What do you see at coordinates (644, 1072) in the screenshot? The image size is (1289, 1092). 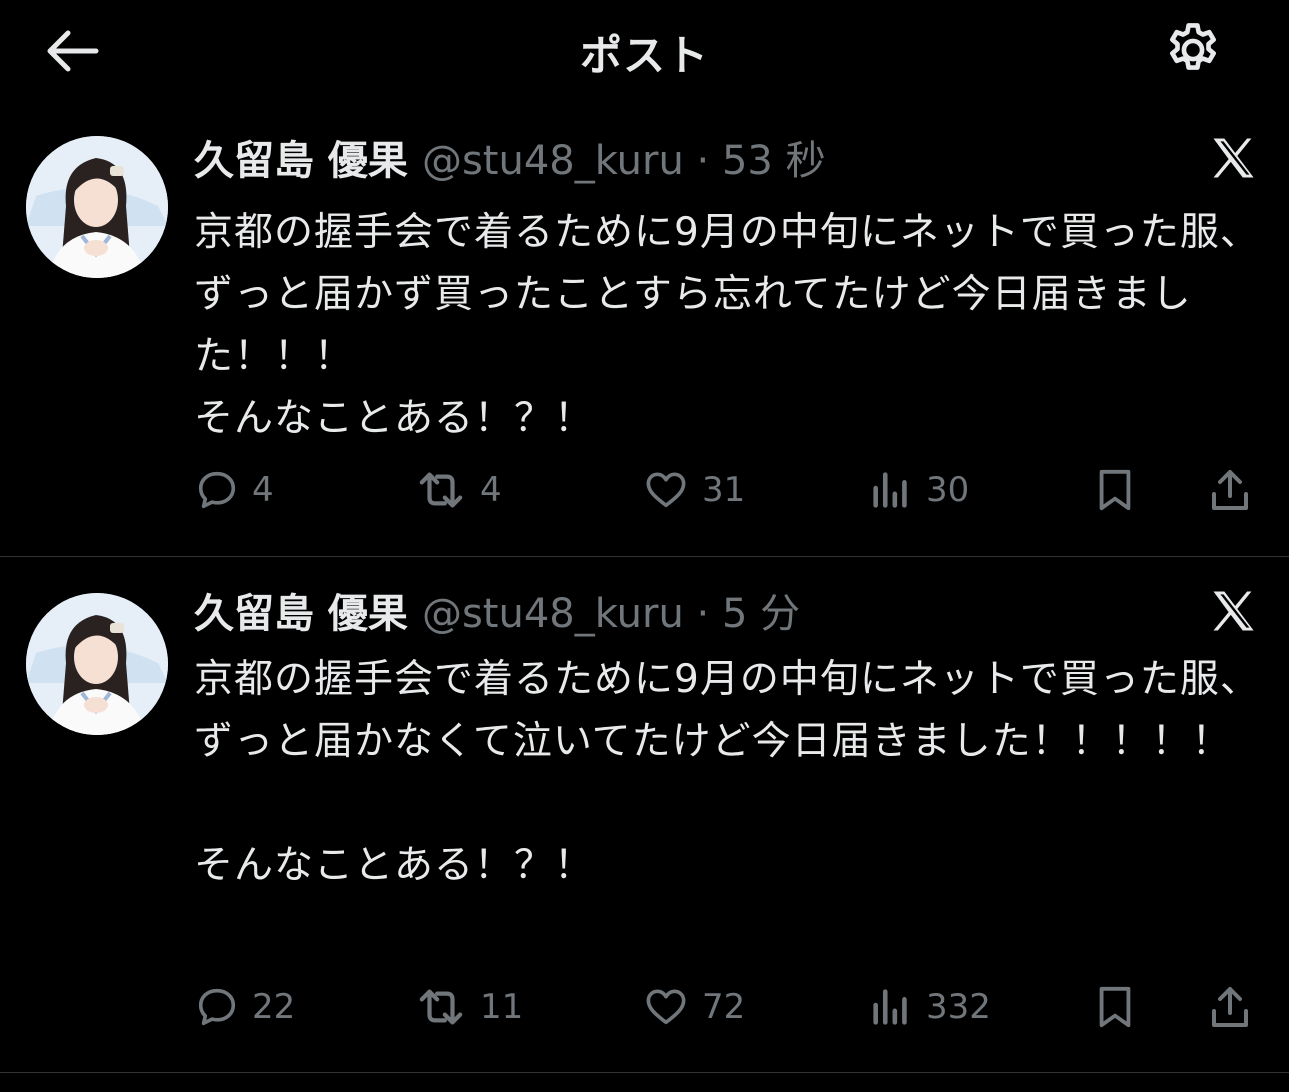 I see `divider` at bounding box center [644, 1072].